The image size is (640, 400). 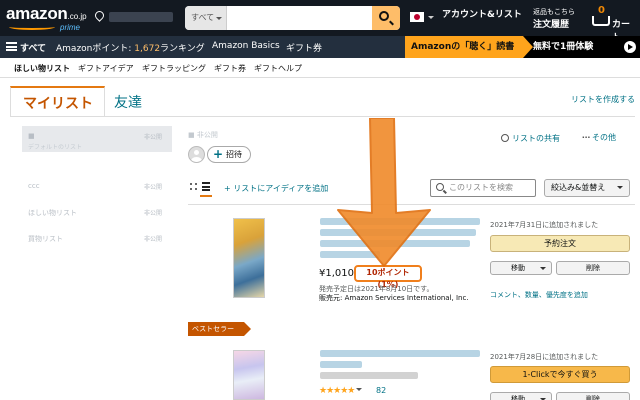 I want to click on search-icon, so click(x=384, y=16).